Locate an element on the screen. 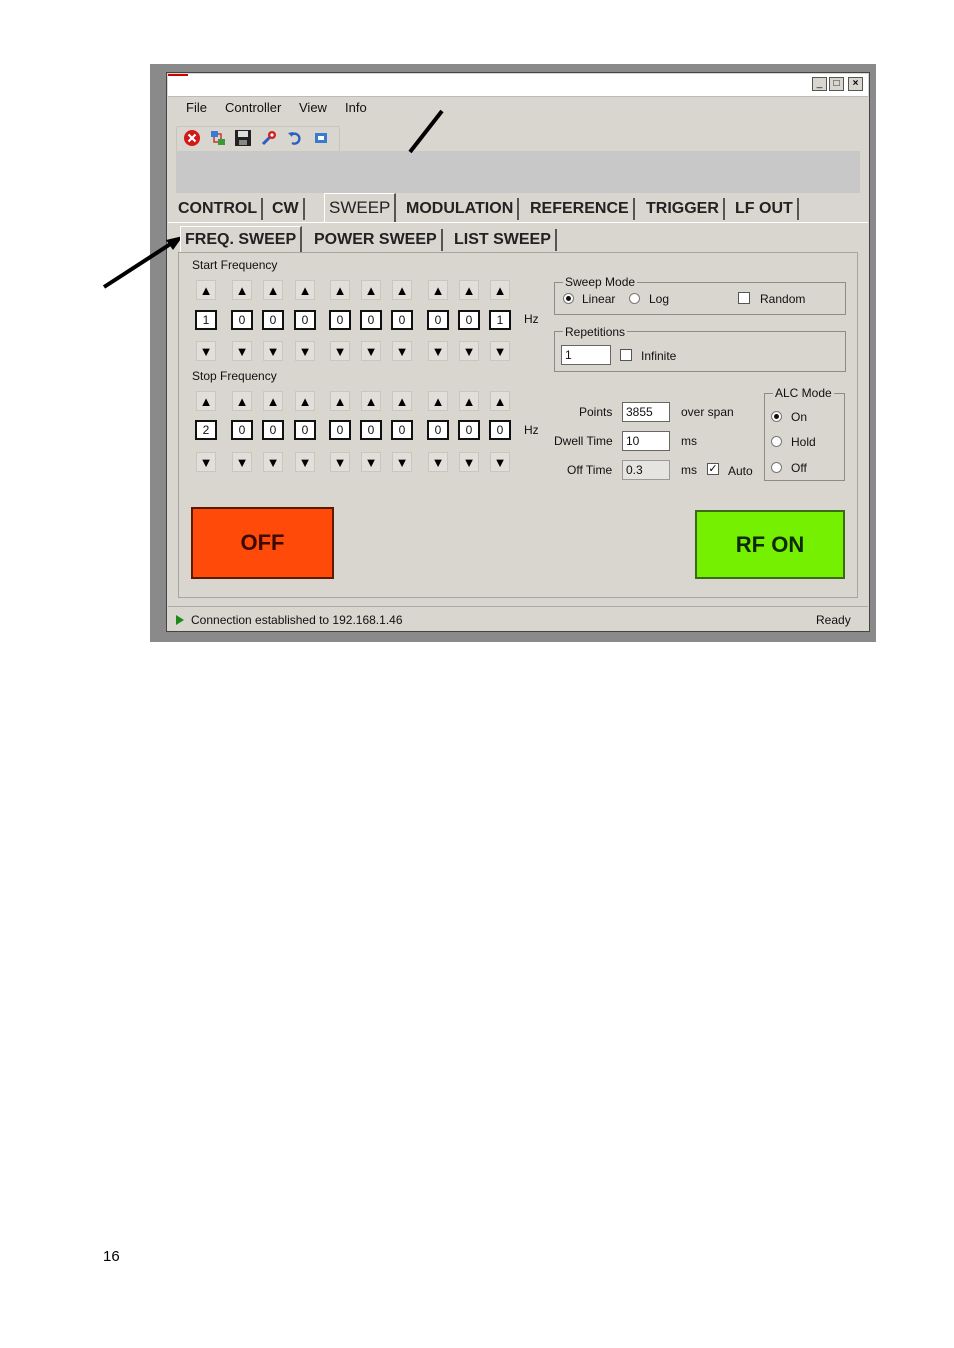 This screenshot has height=1348, width=954. annotation-line-top is located at coordinates (426, 131).